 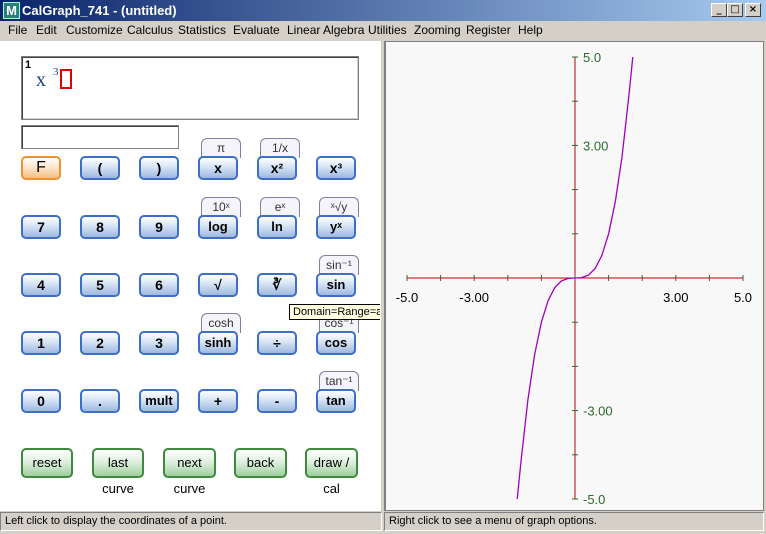 I want to click on title-bar: M CalGraph_741 - (untitled) _ □ ×, so click(x=383, y=10).